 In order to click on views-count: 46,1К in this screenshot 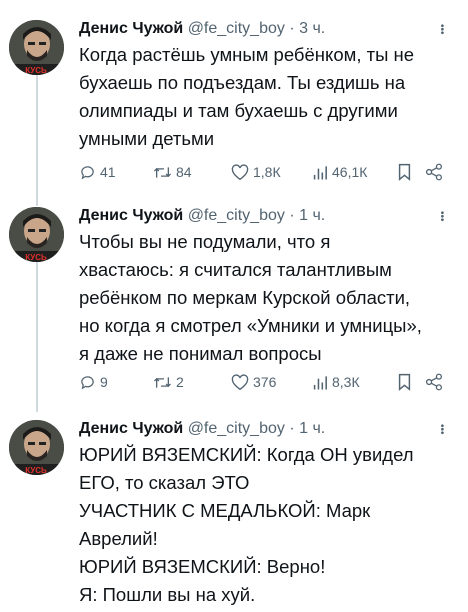, I will do `click(350, 172)`.